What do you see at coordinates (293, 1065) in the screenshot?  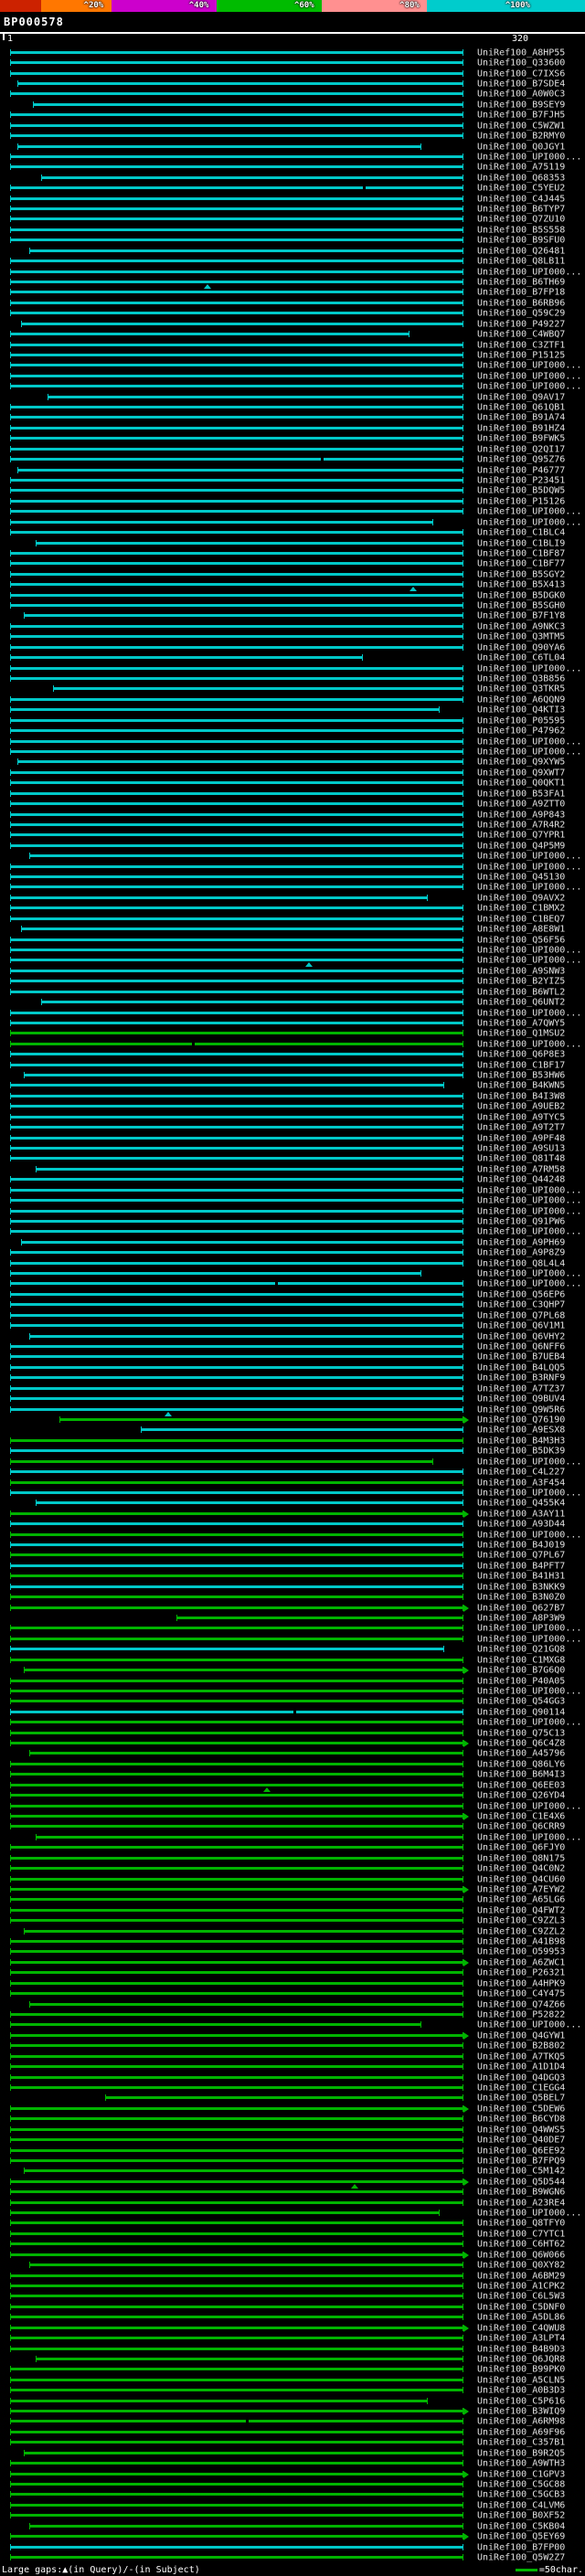 I see `hit-row: UniRef100_C1BF17` at bounding box center [293, 1065].